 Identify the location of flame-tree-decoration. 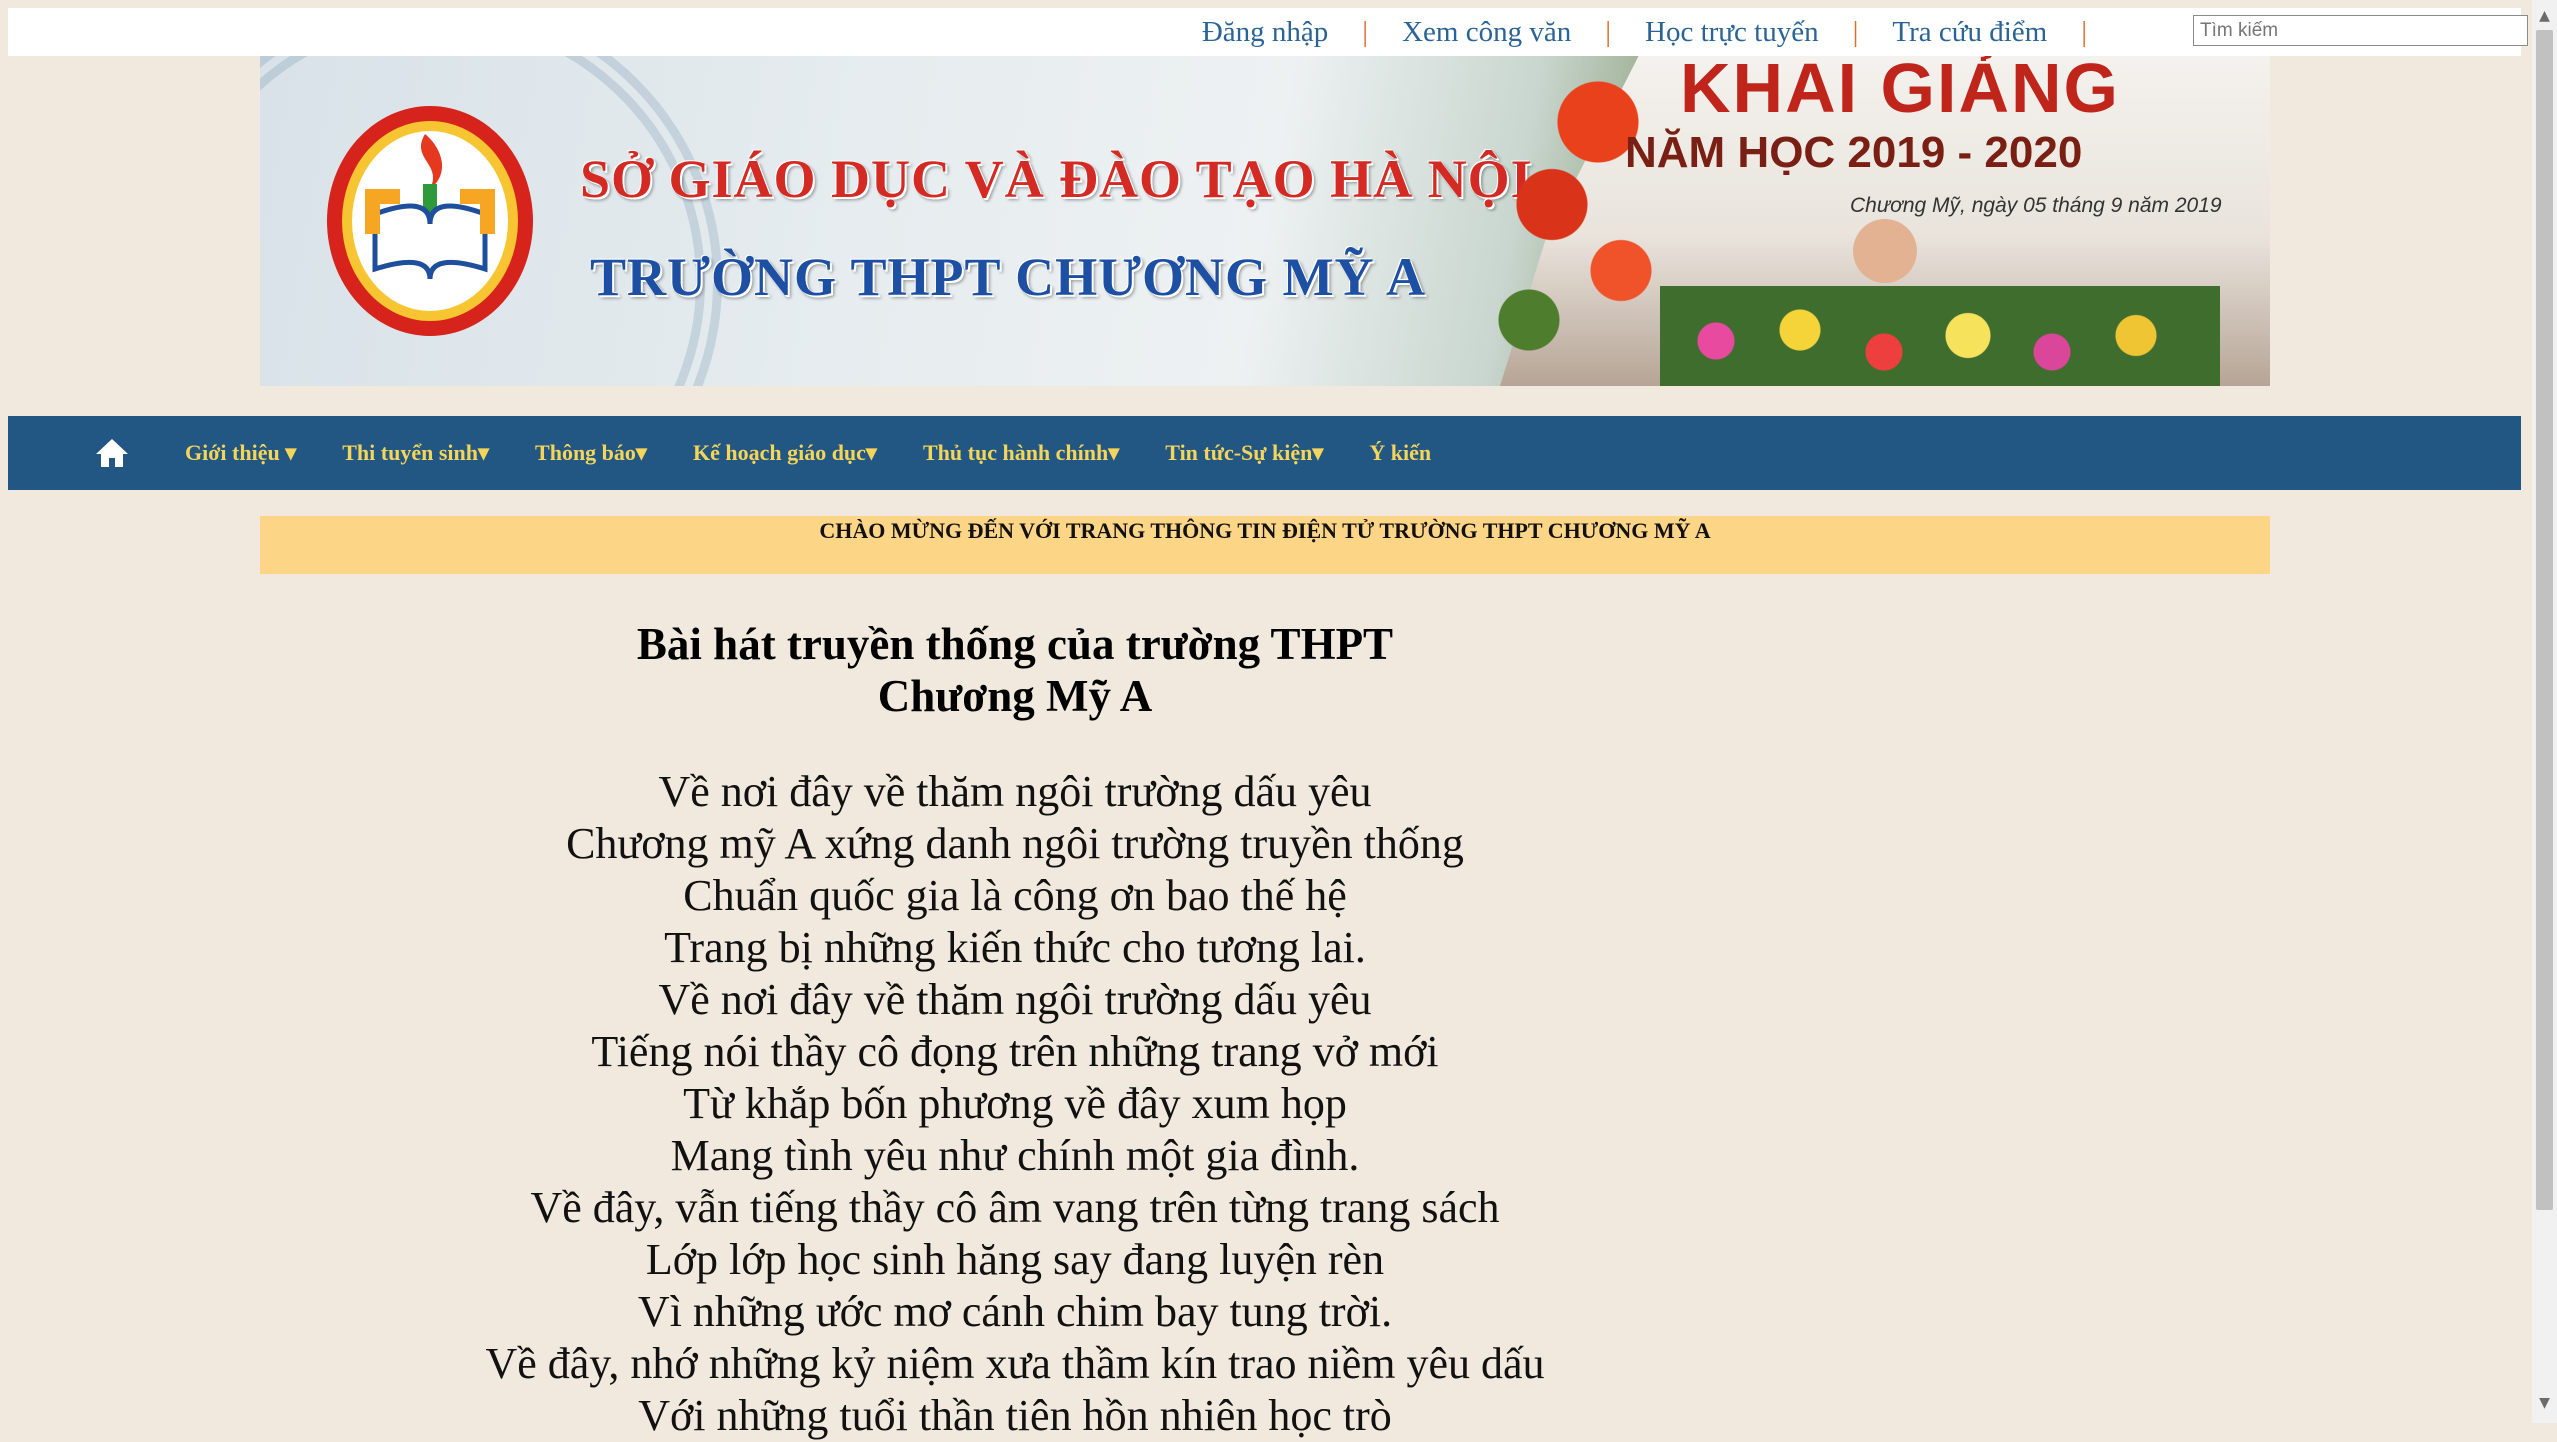
(1575, 221).